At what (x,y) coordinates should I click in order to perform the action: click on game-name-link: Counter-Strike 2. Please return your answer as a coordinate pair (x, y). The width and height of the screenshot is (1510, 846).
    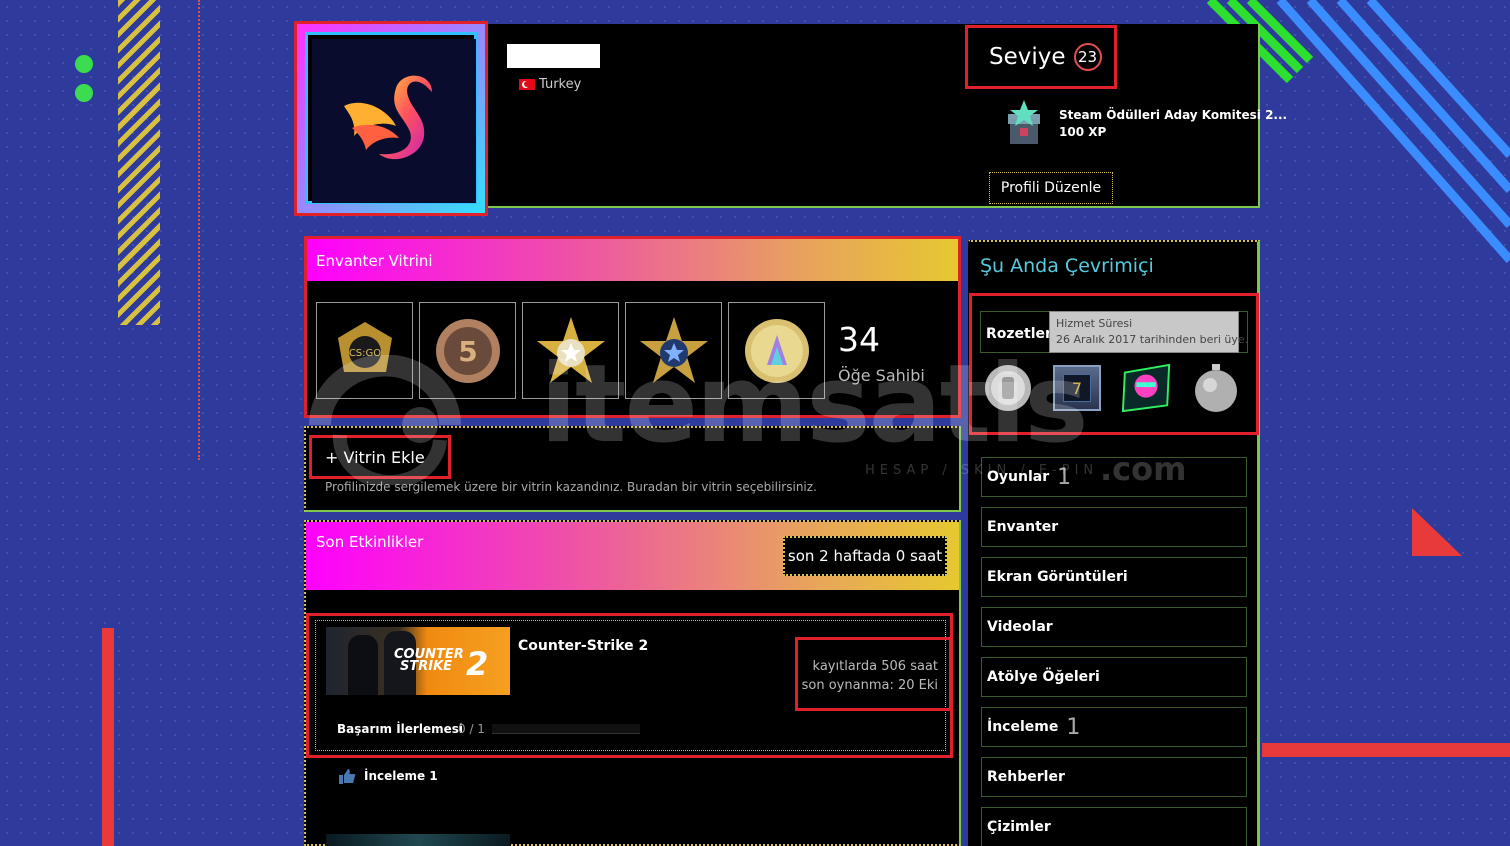
    Looking at the image, I should click on (583, 646).